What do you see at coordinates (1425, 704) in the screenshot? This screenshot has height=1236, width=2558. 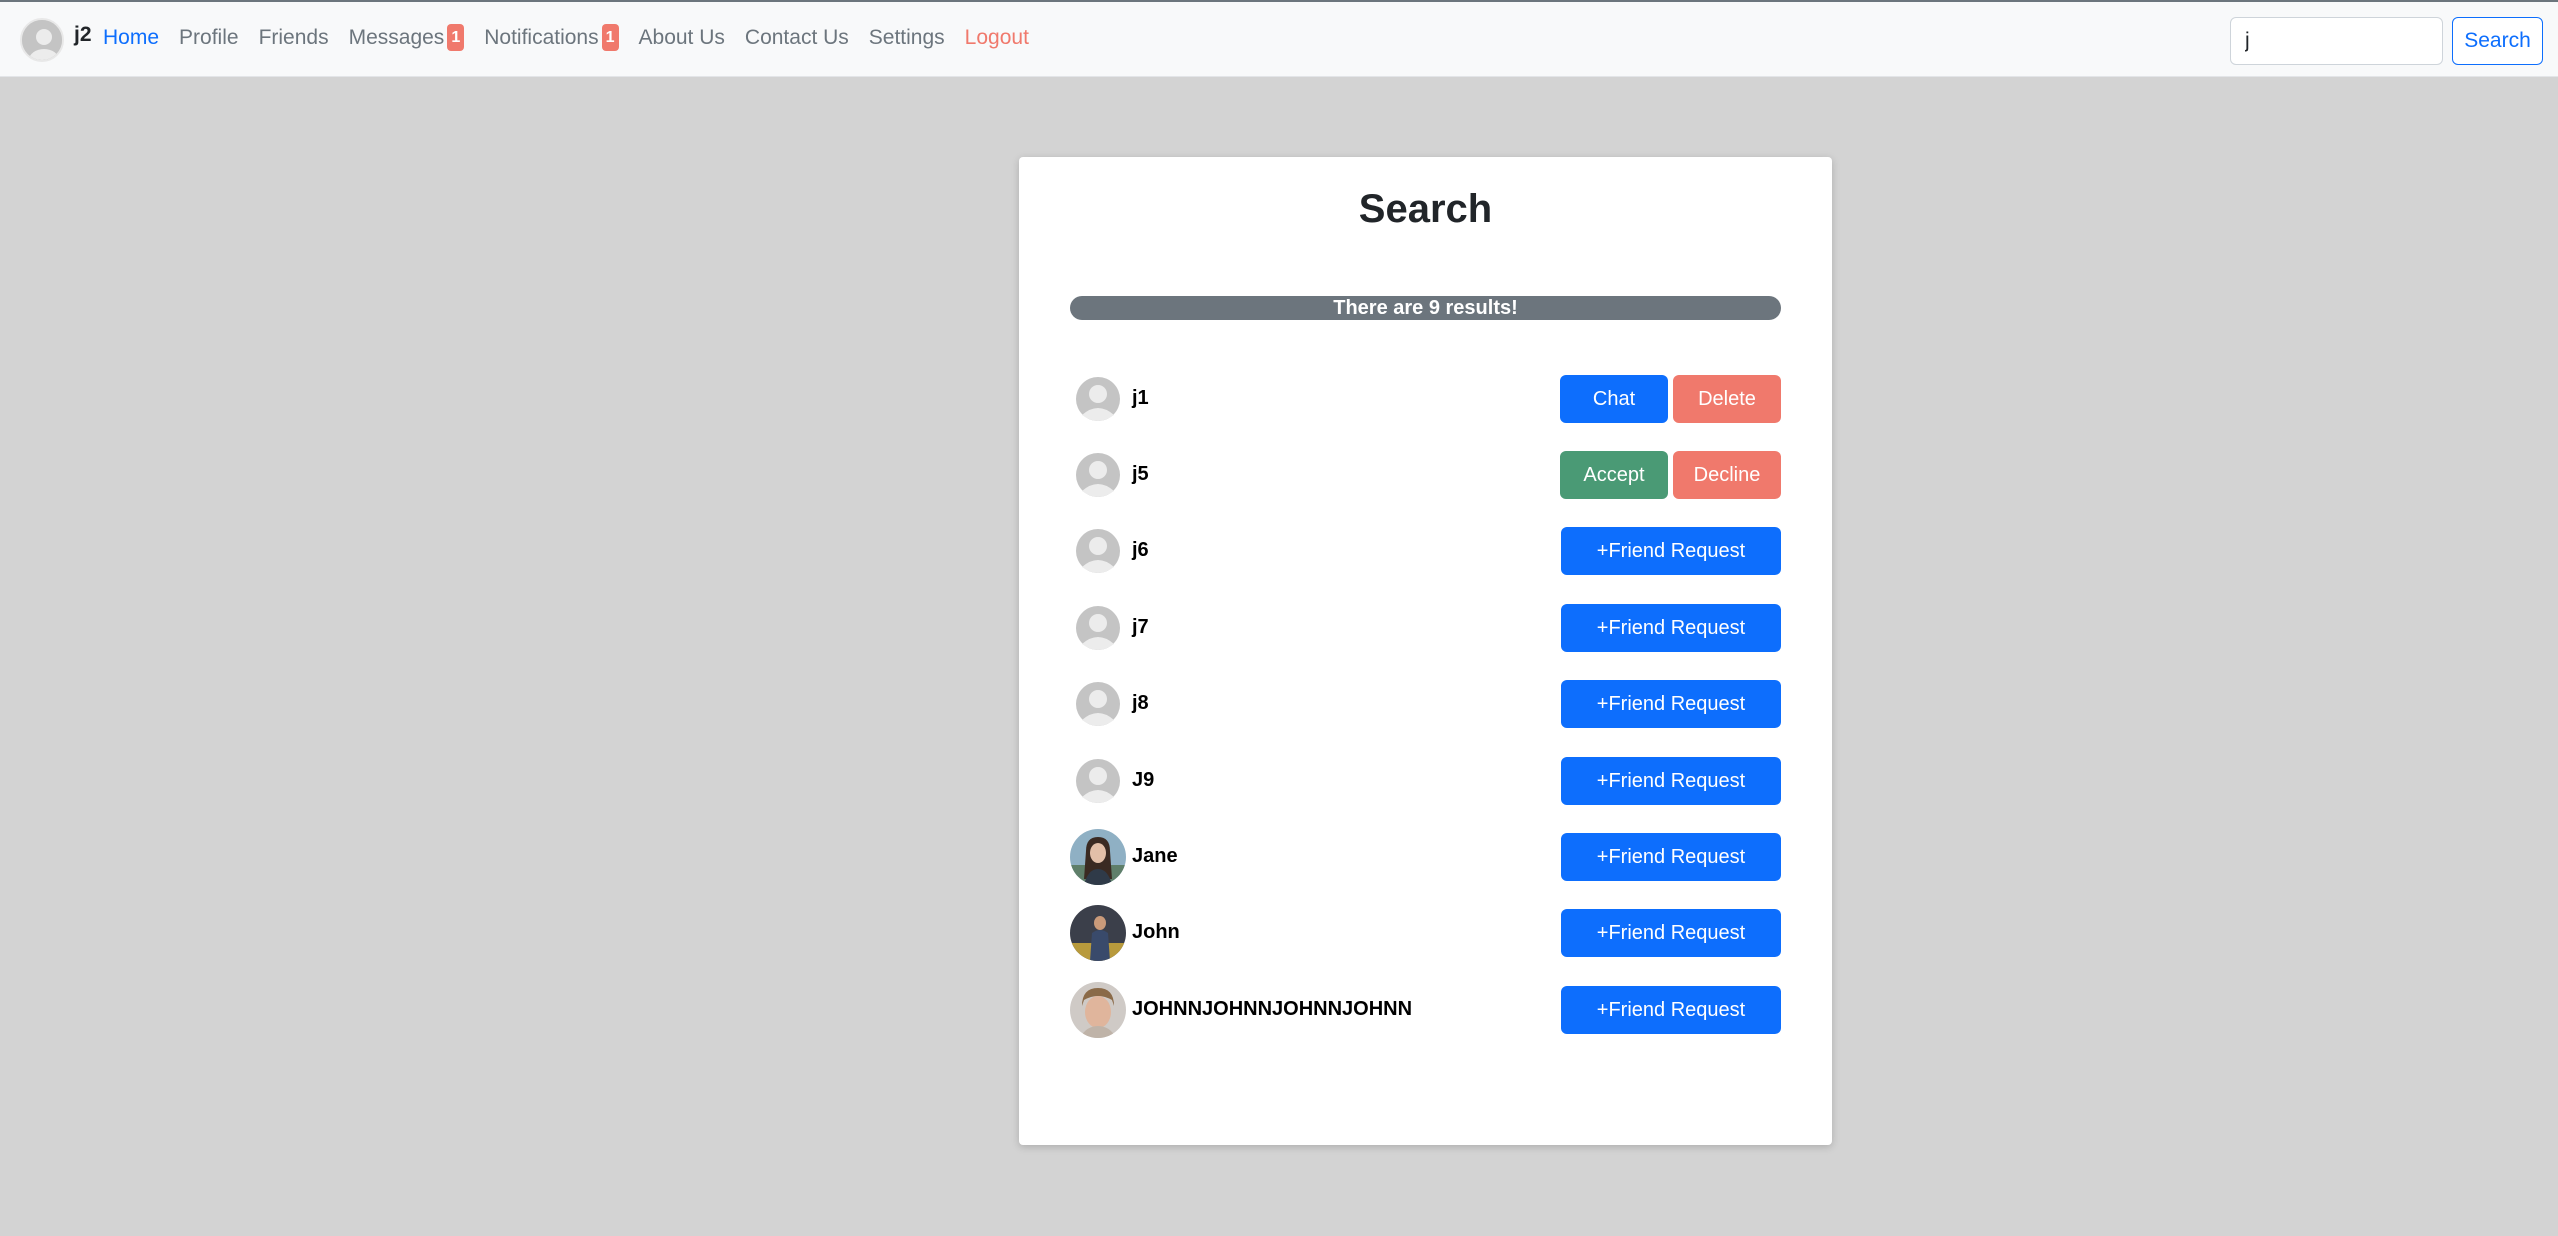 I see `result-row: j8 +Friend Request` at bounding box center [1425, 704].